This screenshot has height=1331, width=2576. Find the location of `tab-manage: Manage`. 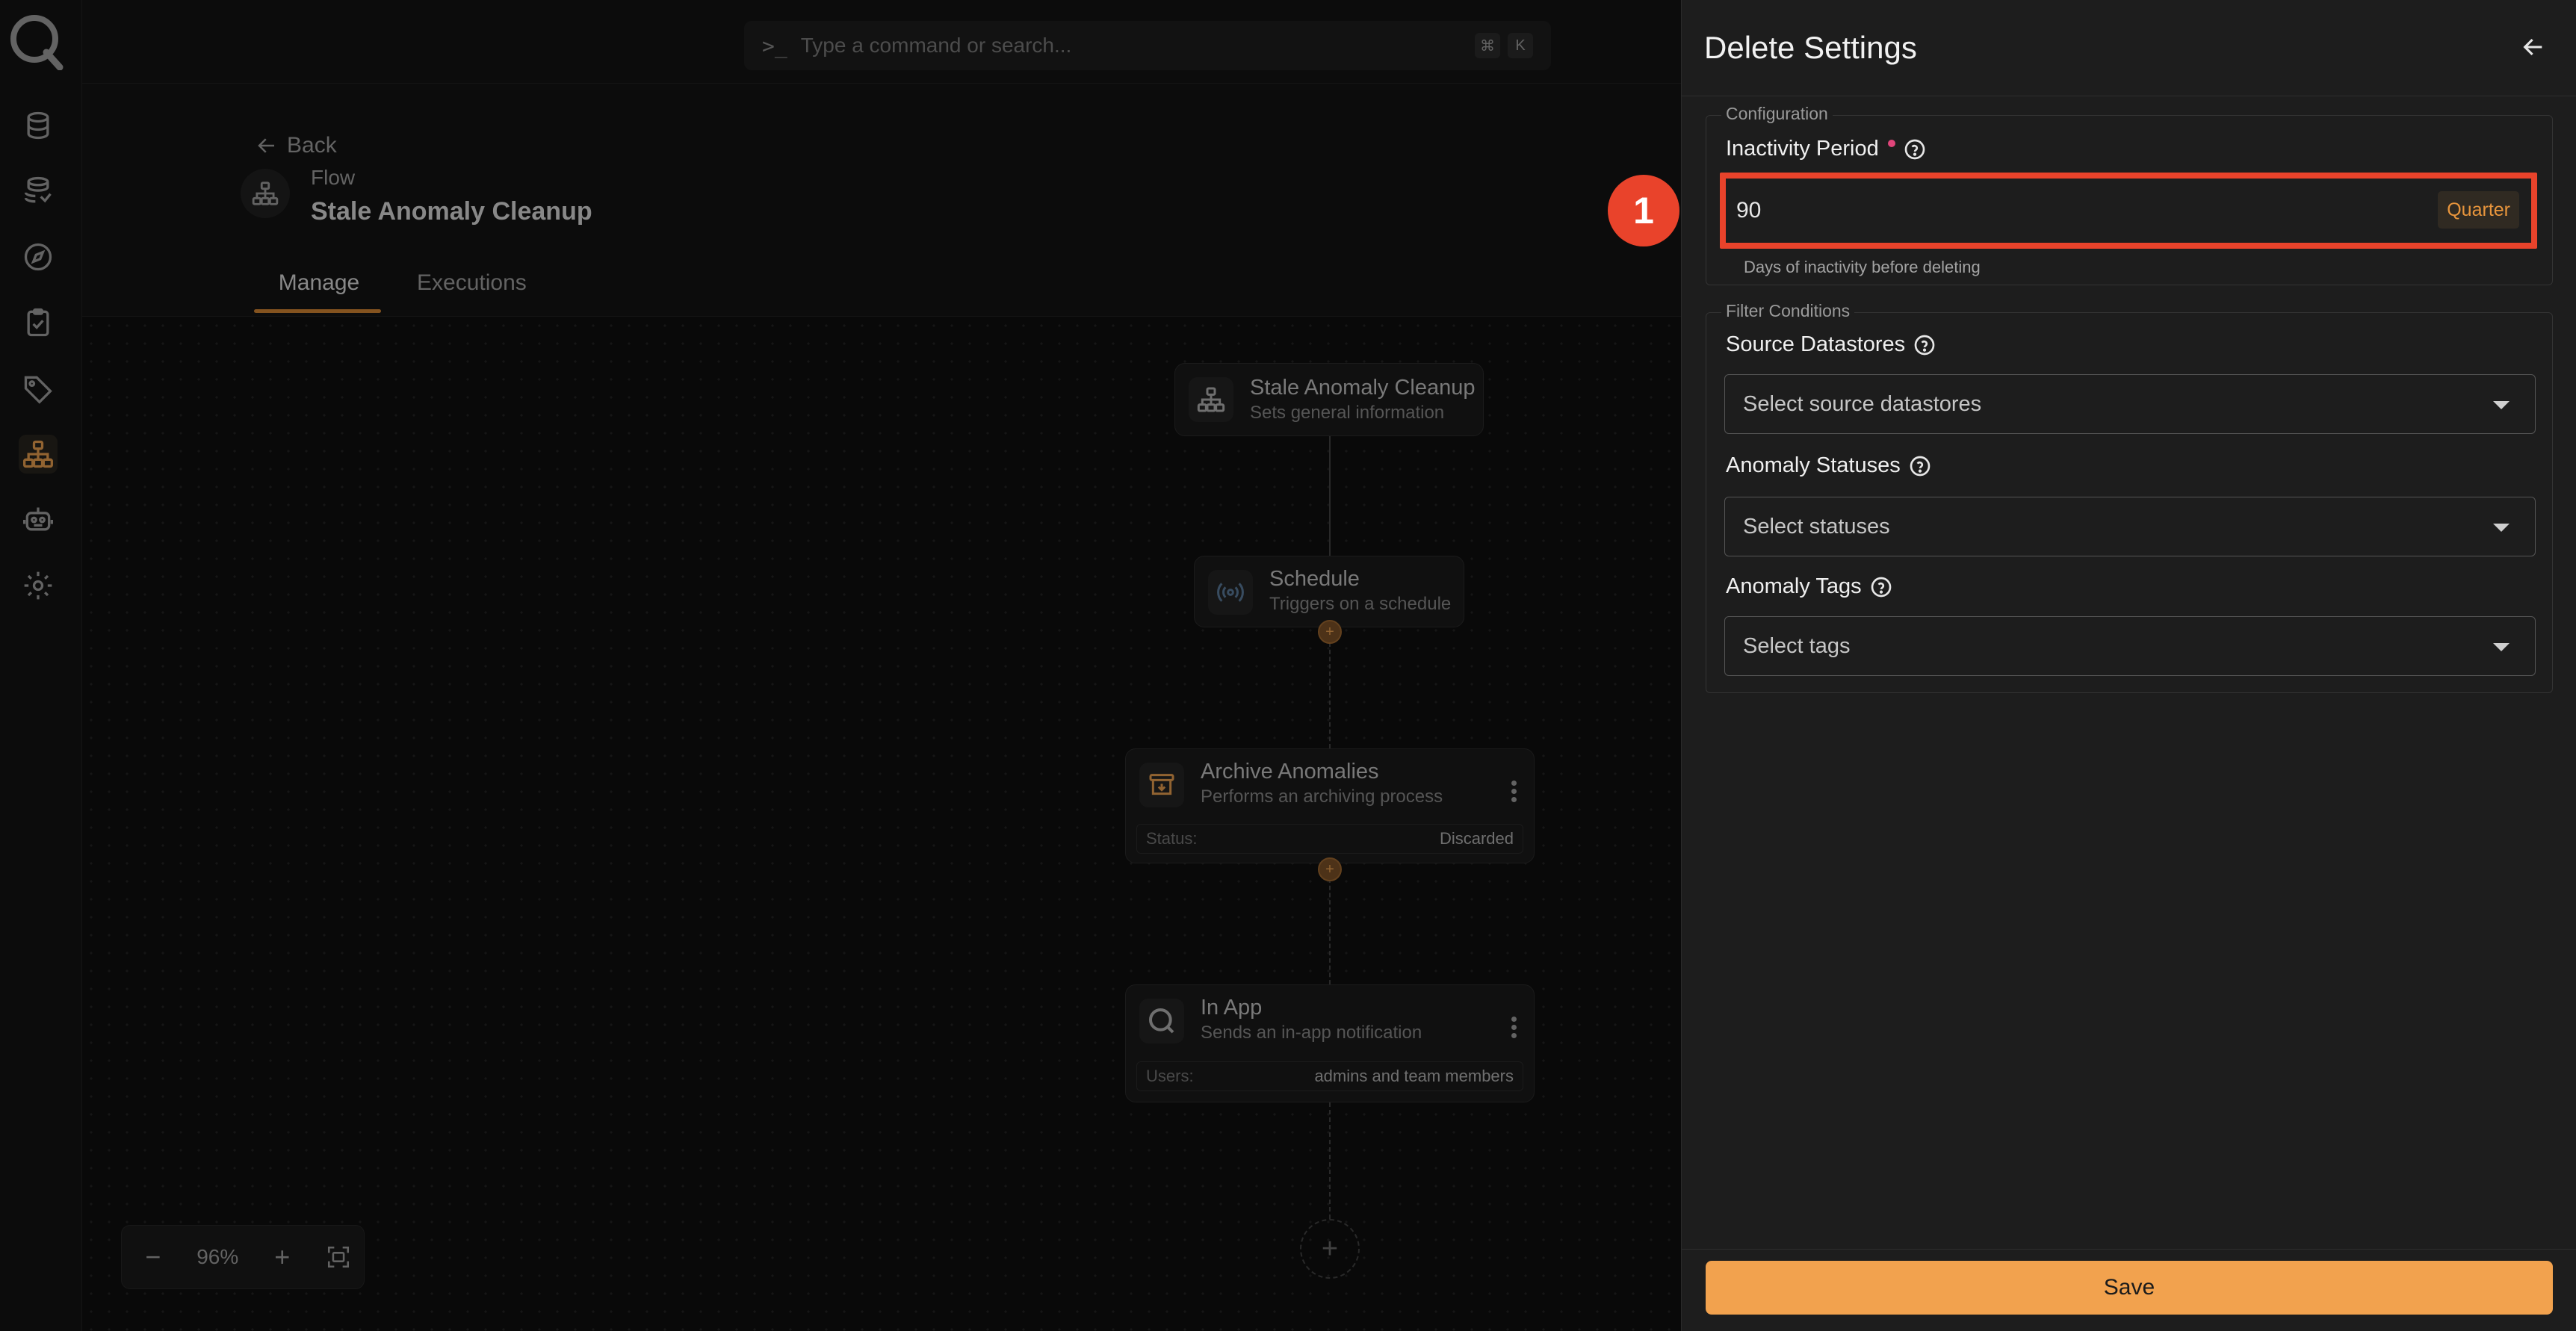

tab-manage: Manage is located at coordinates (319, 283).